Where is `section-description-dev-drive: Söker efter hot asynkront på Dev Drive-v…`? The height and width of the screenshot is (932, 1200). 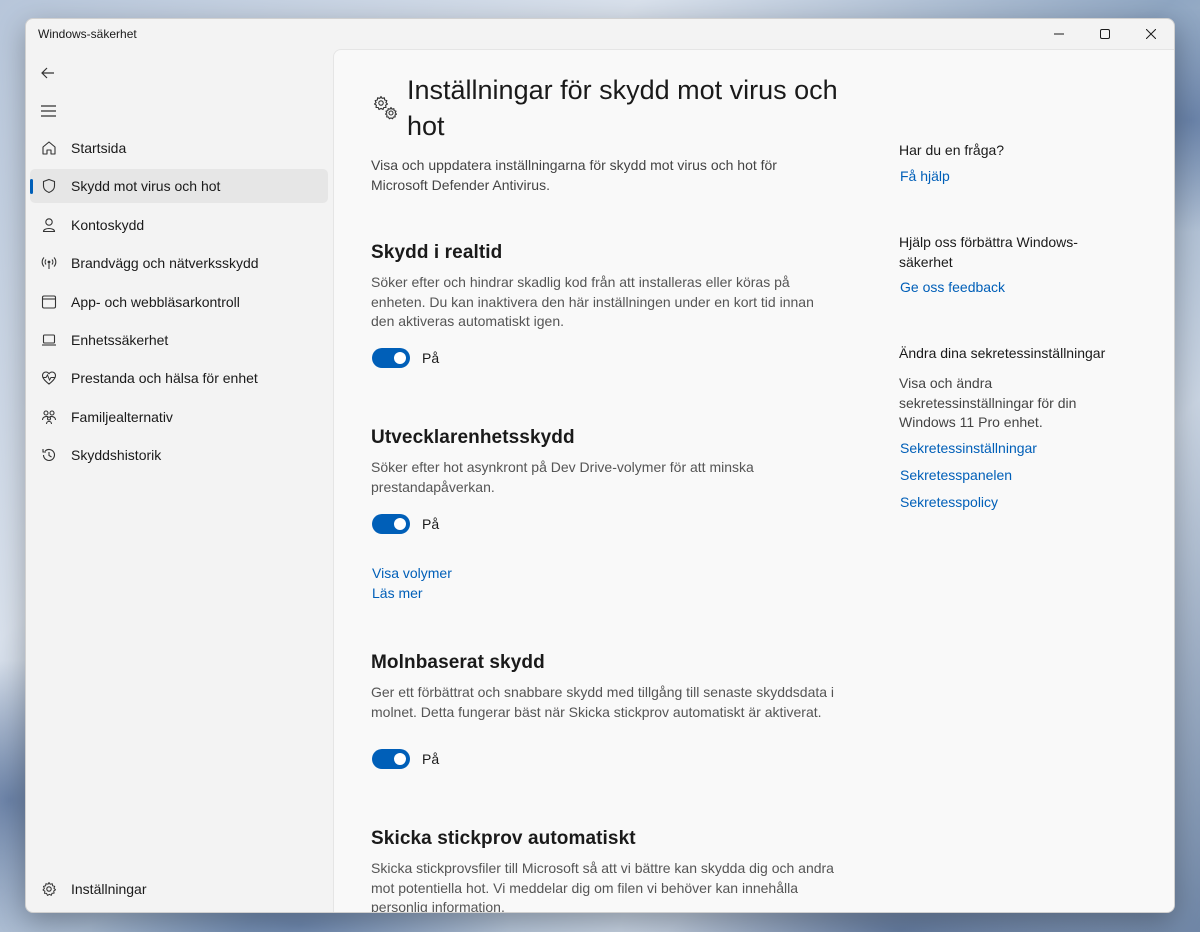
section-description-dev-drive: Söker efter hot asynkront på Dev Drive-v… is located at coordinates (562, 477).